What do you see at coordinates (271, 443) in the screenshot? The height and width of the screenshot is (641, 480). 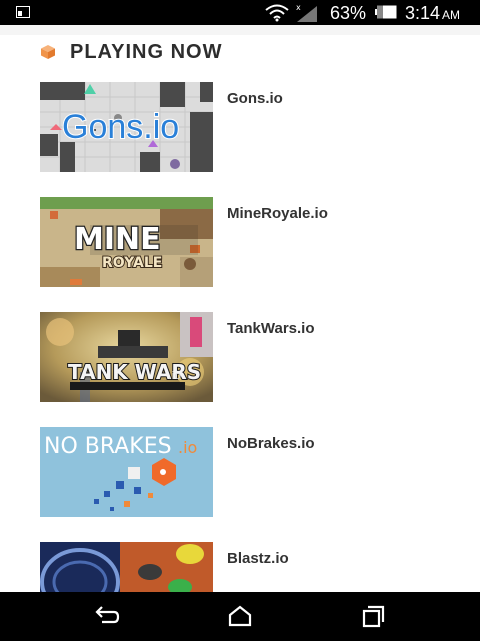 I see `game-title: NoBrakes.io` at bounding box center [271, 443].